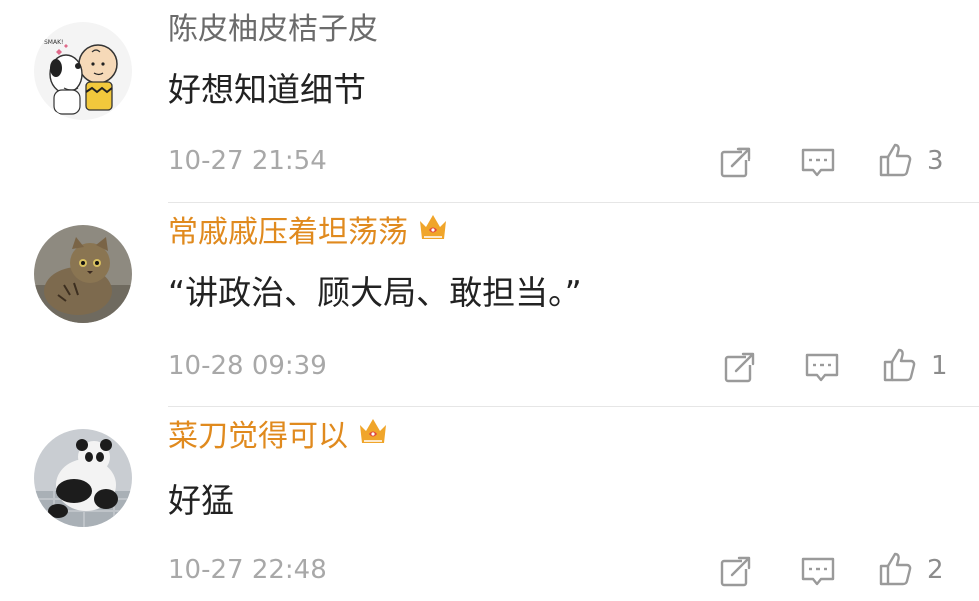  What do you see at coordinates (247, 570) in the screenshot?
I see `timestamp: 10-27 22:48` at bounding box center [247, 570].